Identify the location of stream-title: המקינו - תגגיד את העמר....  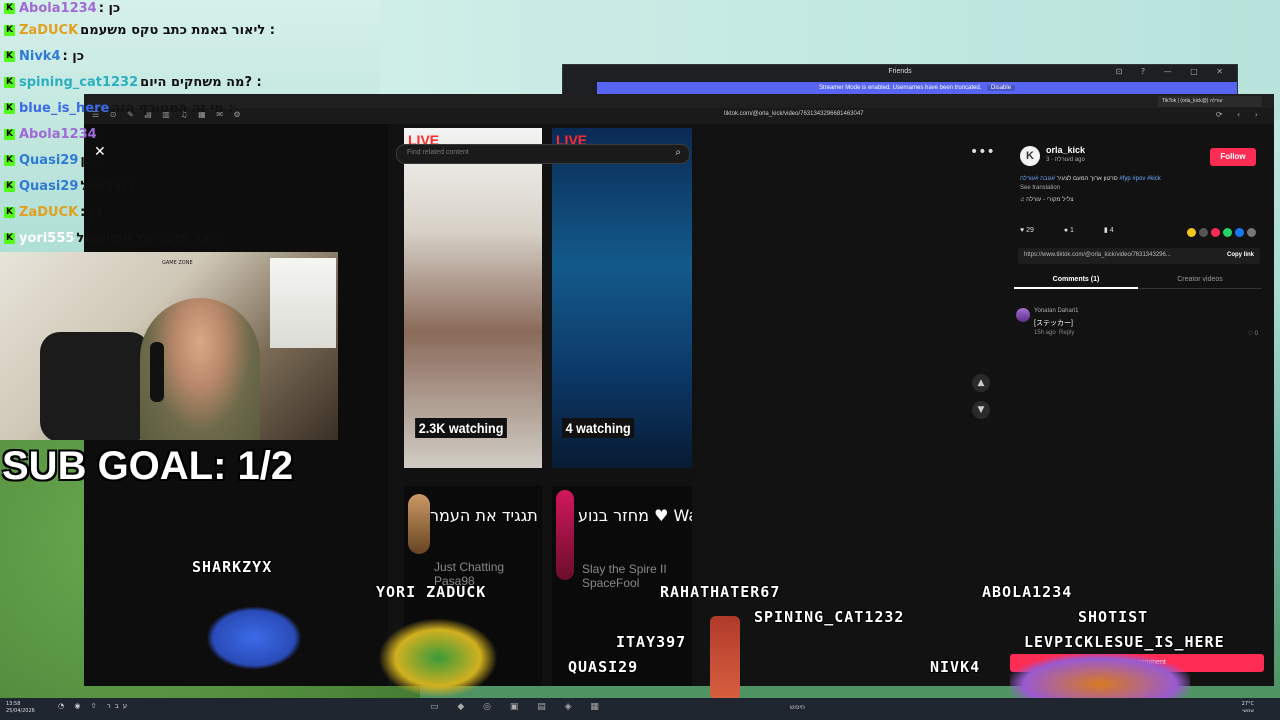
(486, 515).